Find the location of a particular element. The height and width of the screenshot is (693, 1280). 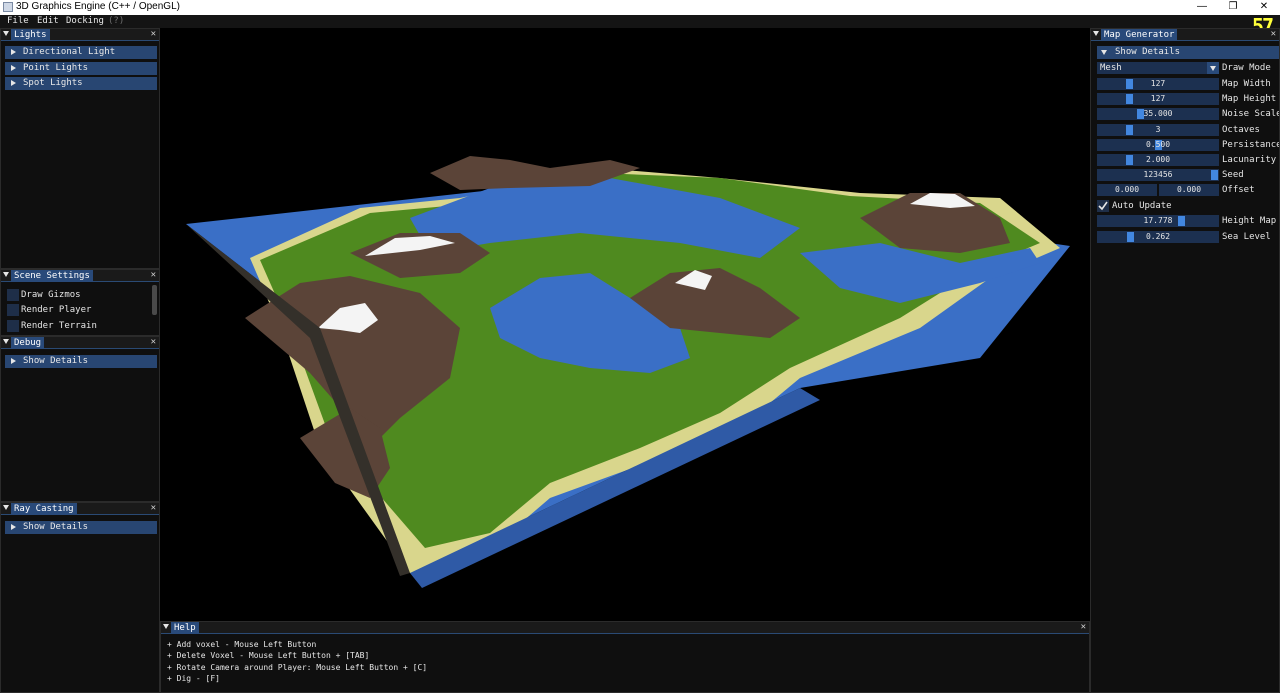

checkmark-icon is located at coordinates (1103, 206).